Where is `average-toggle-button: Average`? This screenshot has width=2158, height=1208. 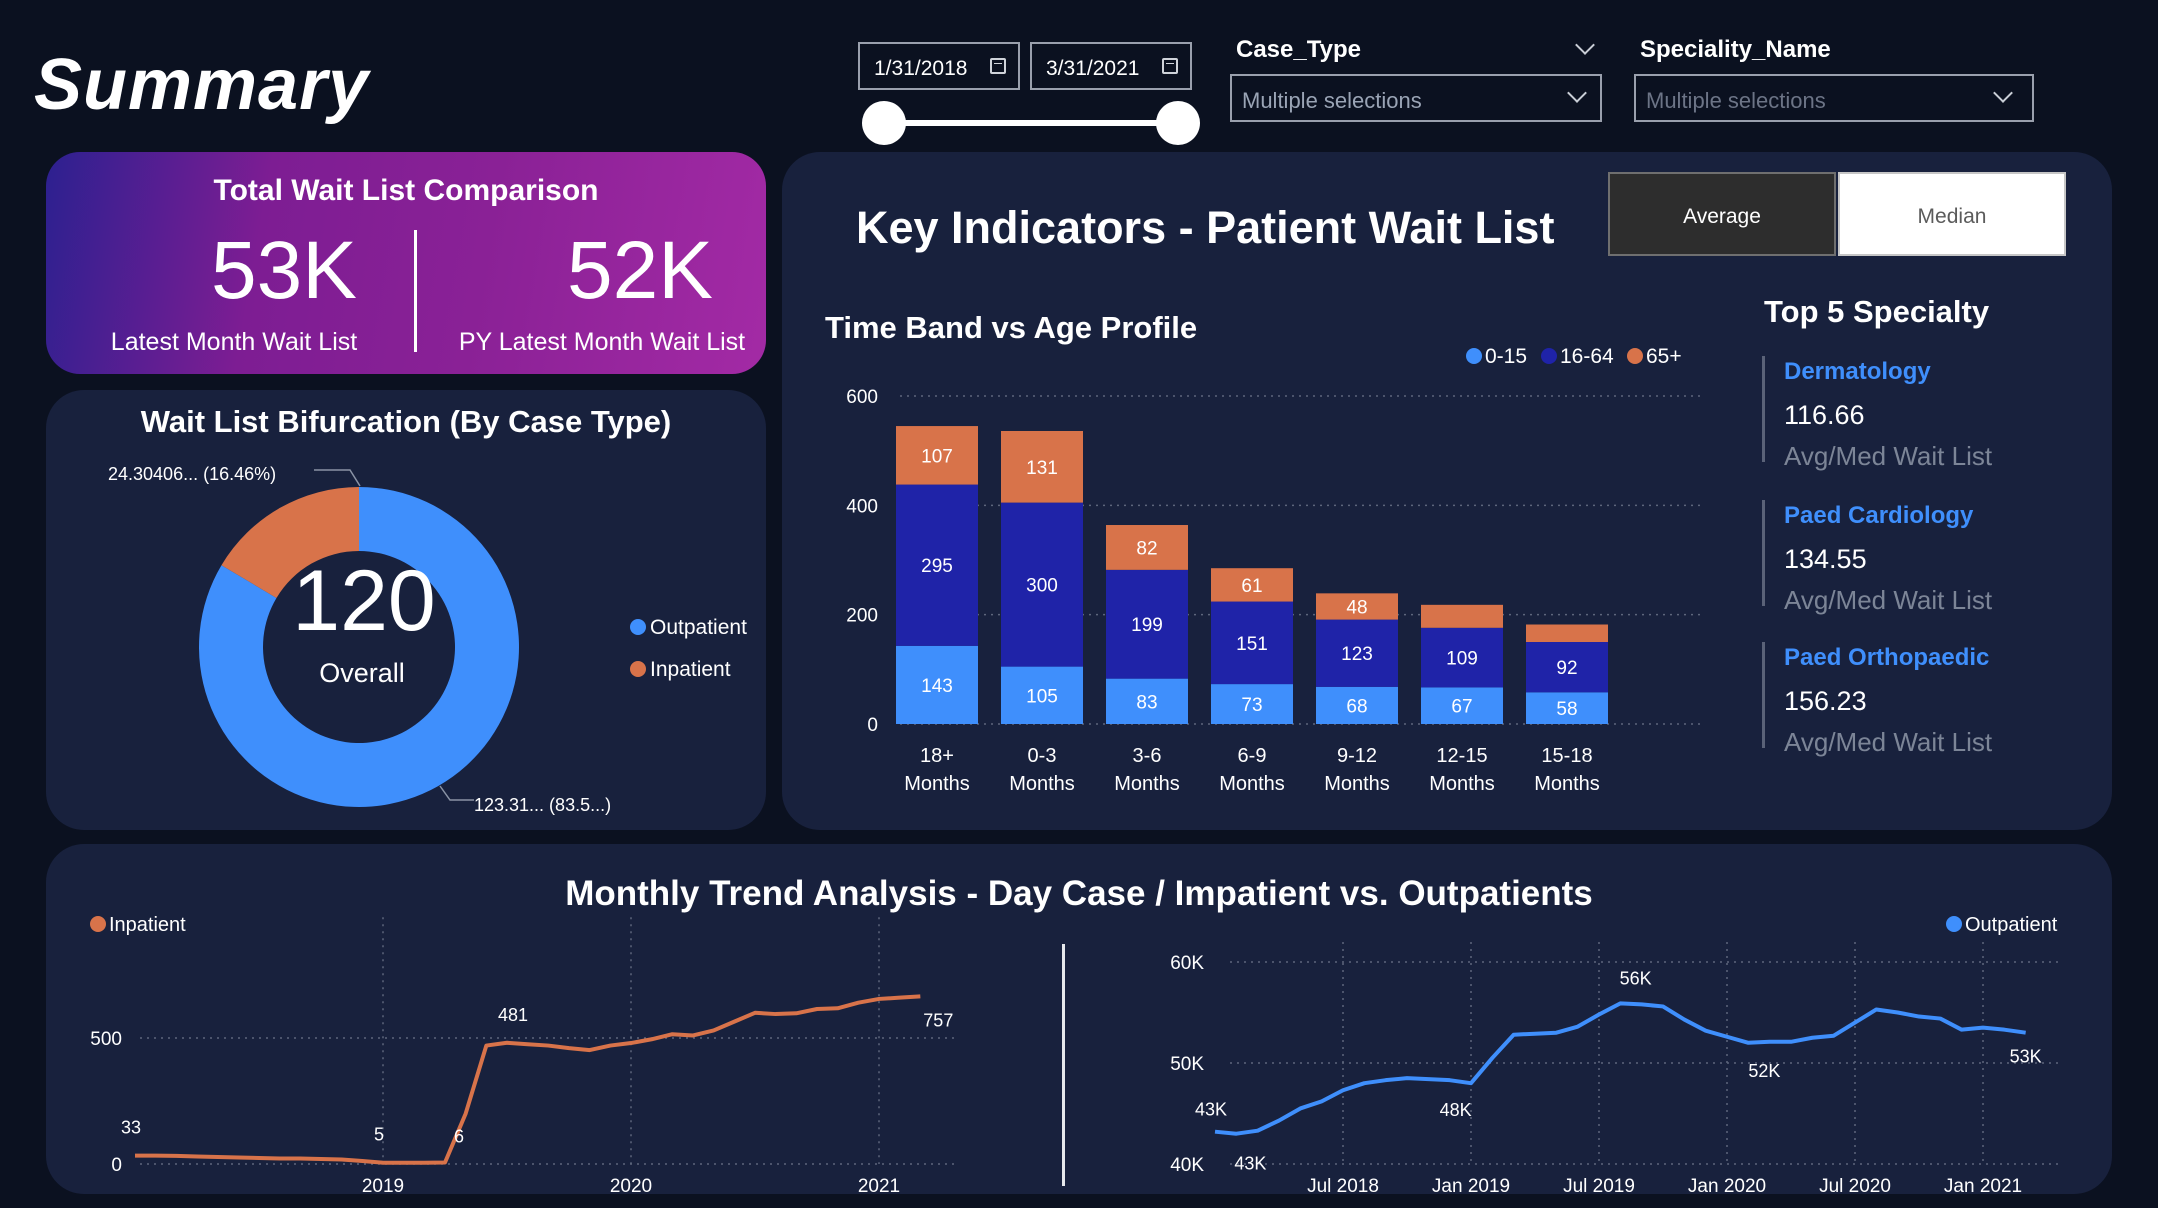 average-toggle-button: Average is located at coordinates (1722, 214).